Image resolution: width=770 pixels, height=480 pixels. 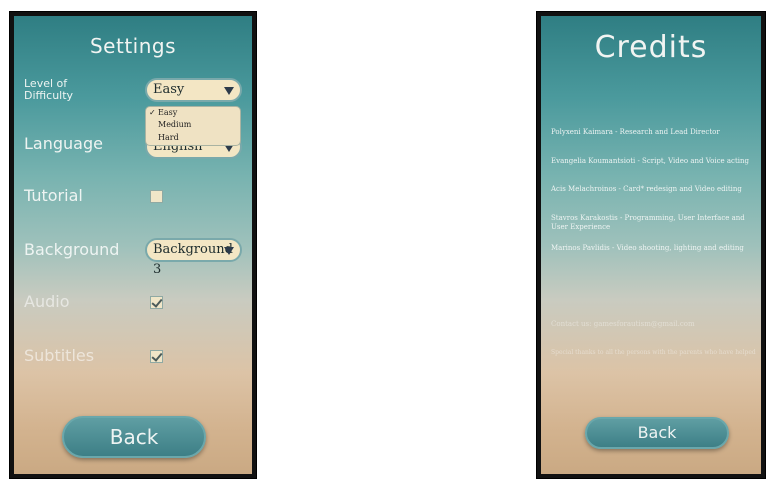 I want to click on background-label: Background, so click(x=72, y=249).